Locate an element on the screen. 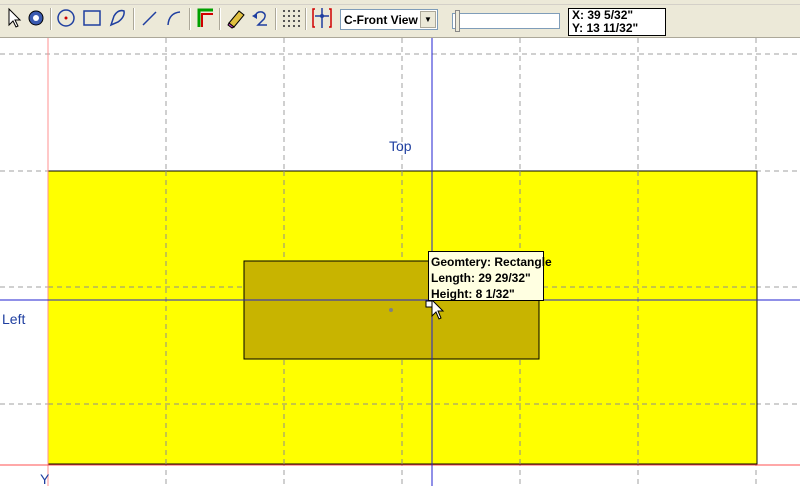 The width and height of the screenshot is (800, 487). origin-axis-icon is located at coordinates (322, 18).